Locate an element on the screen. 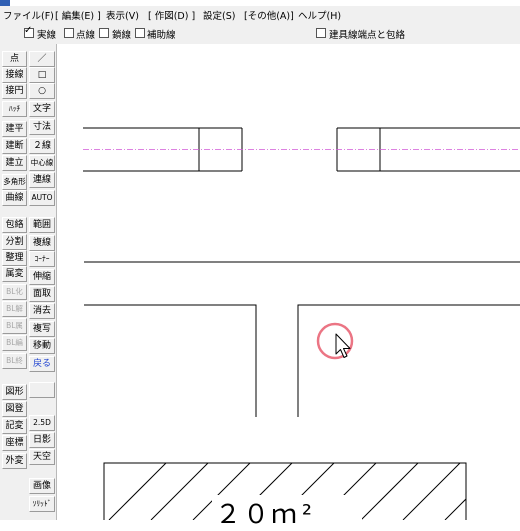 The height and width of the screenshot is (531, 520). cursor-highlight is located at coordinates (335, 341).